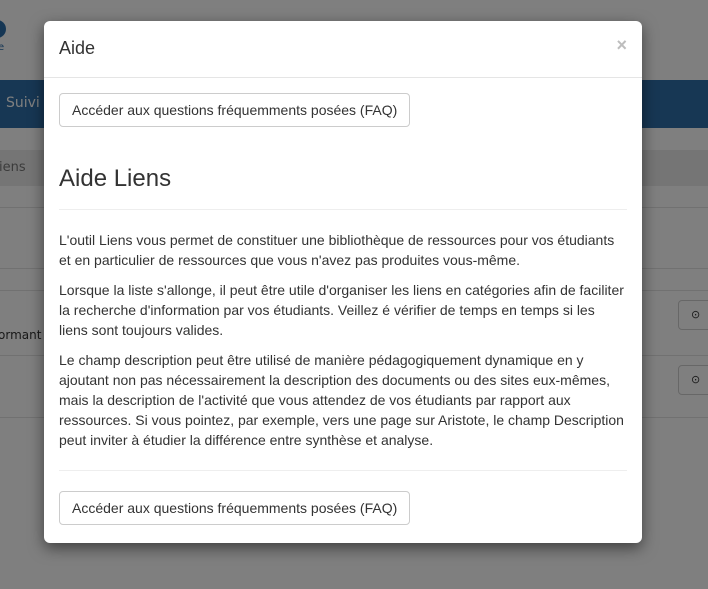 This screenshot has height=589, width=708. Describe the element at coordinates (77, 48) in the screenshot. I see `modal-title: Aide` at that location.